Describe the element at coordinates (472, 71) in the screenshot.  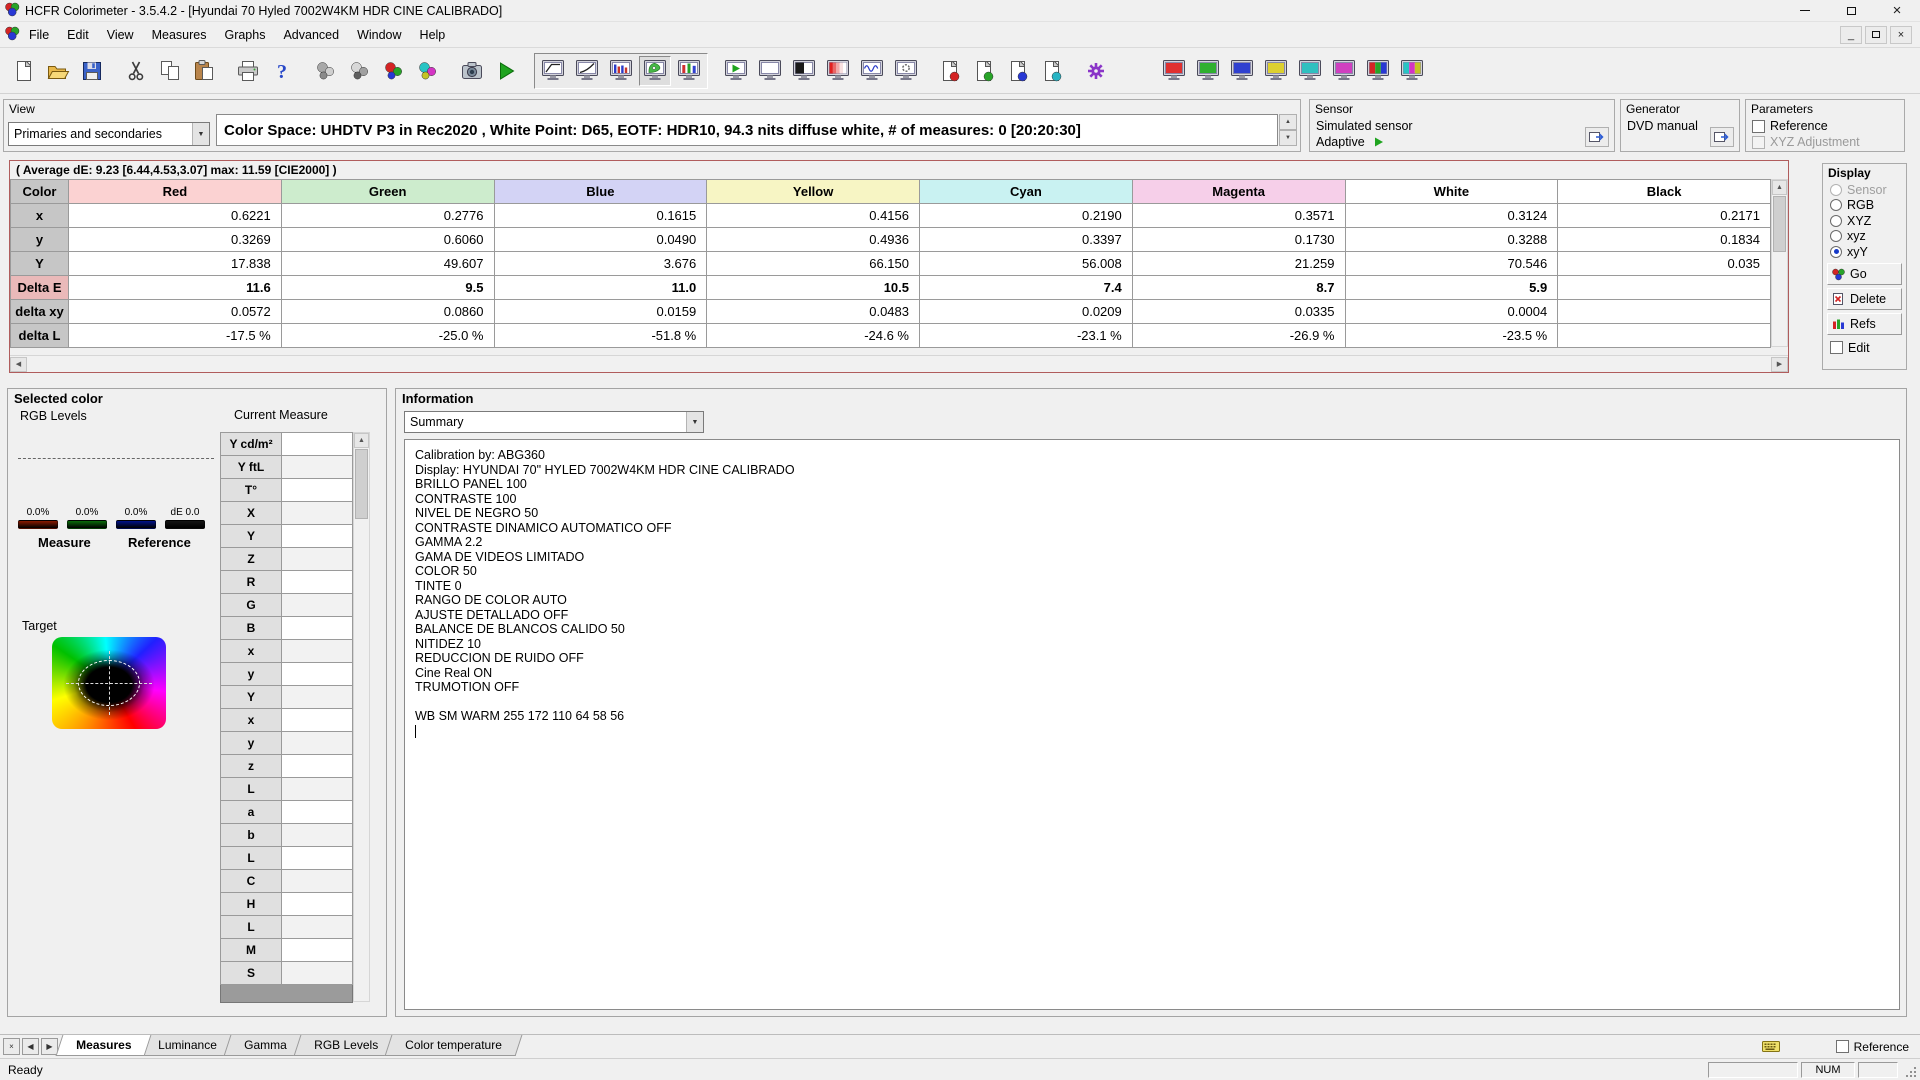
I see `capture-icon` at that location.